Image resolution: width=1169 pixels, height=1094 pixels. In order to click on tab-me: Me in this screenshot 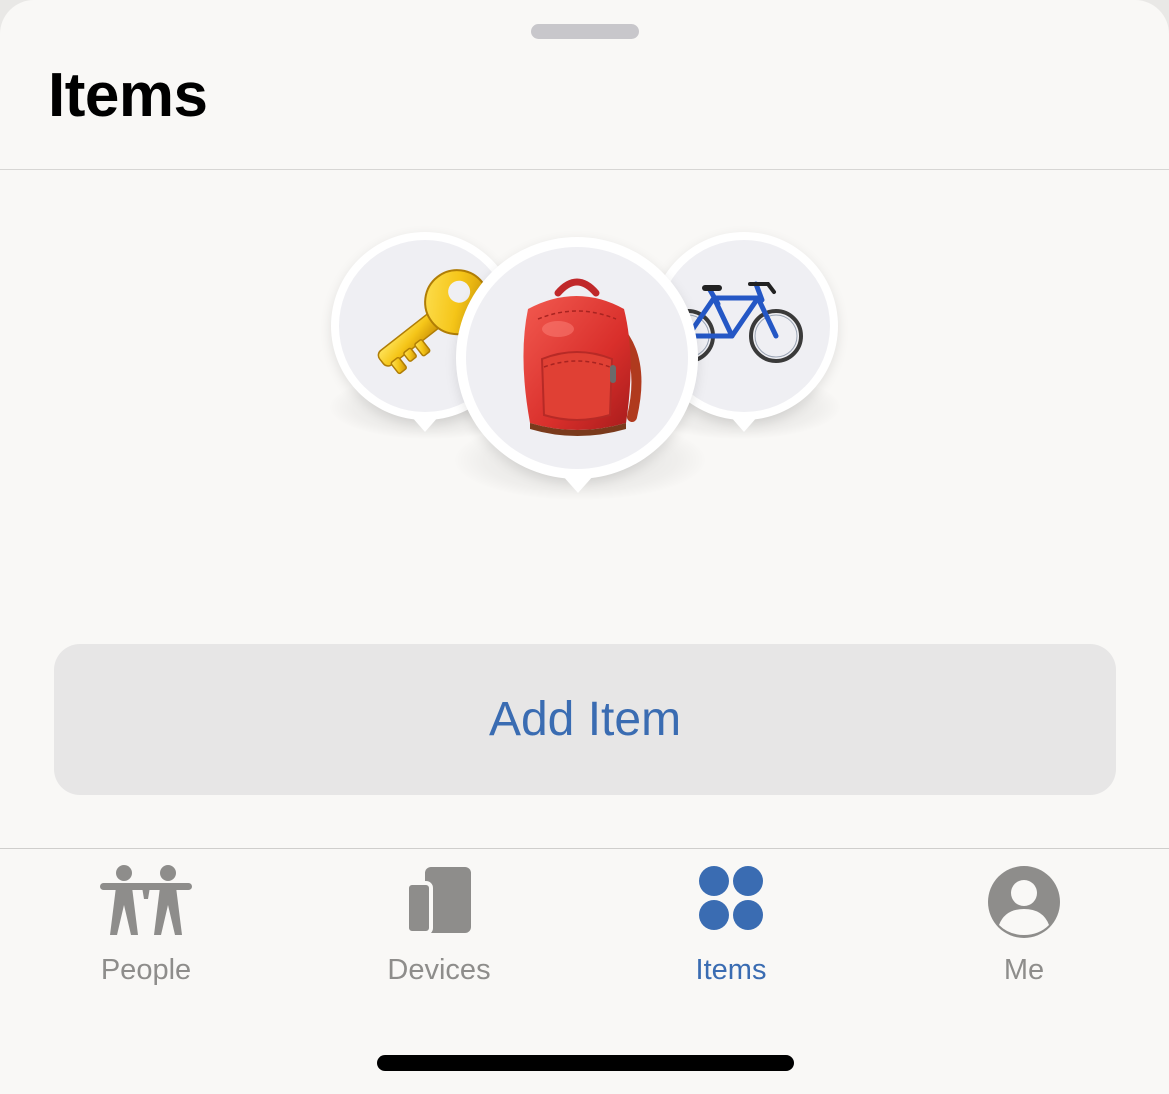, I will do `click(1024, 924)`.